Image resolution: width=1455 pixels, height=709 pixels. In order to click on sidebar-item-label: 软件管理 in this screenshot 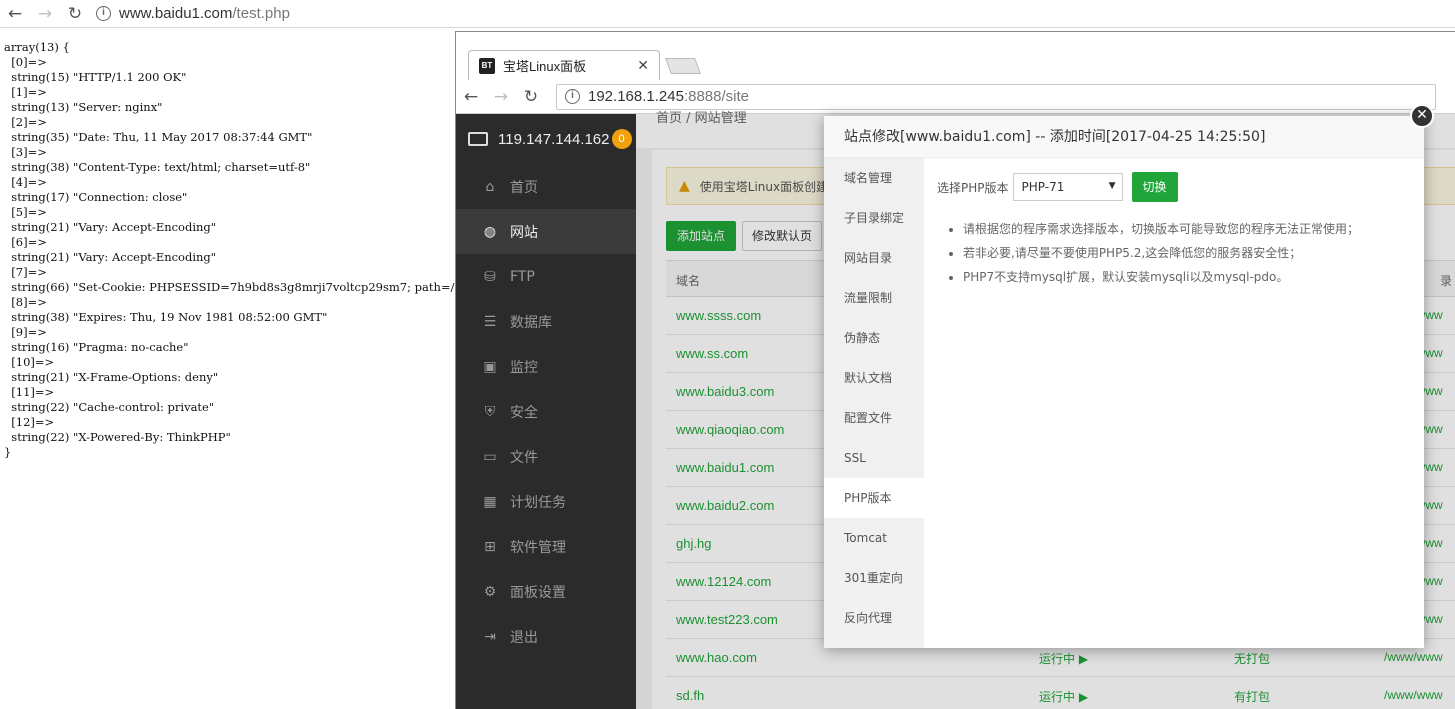, I will do `click(538, 547)`.